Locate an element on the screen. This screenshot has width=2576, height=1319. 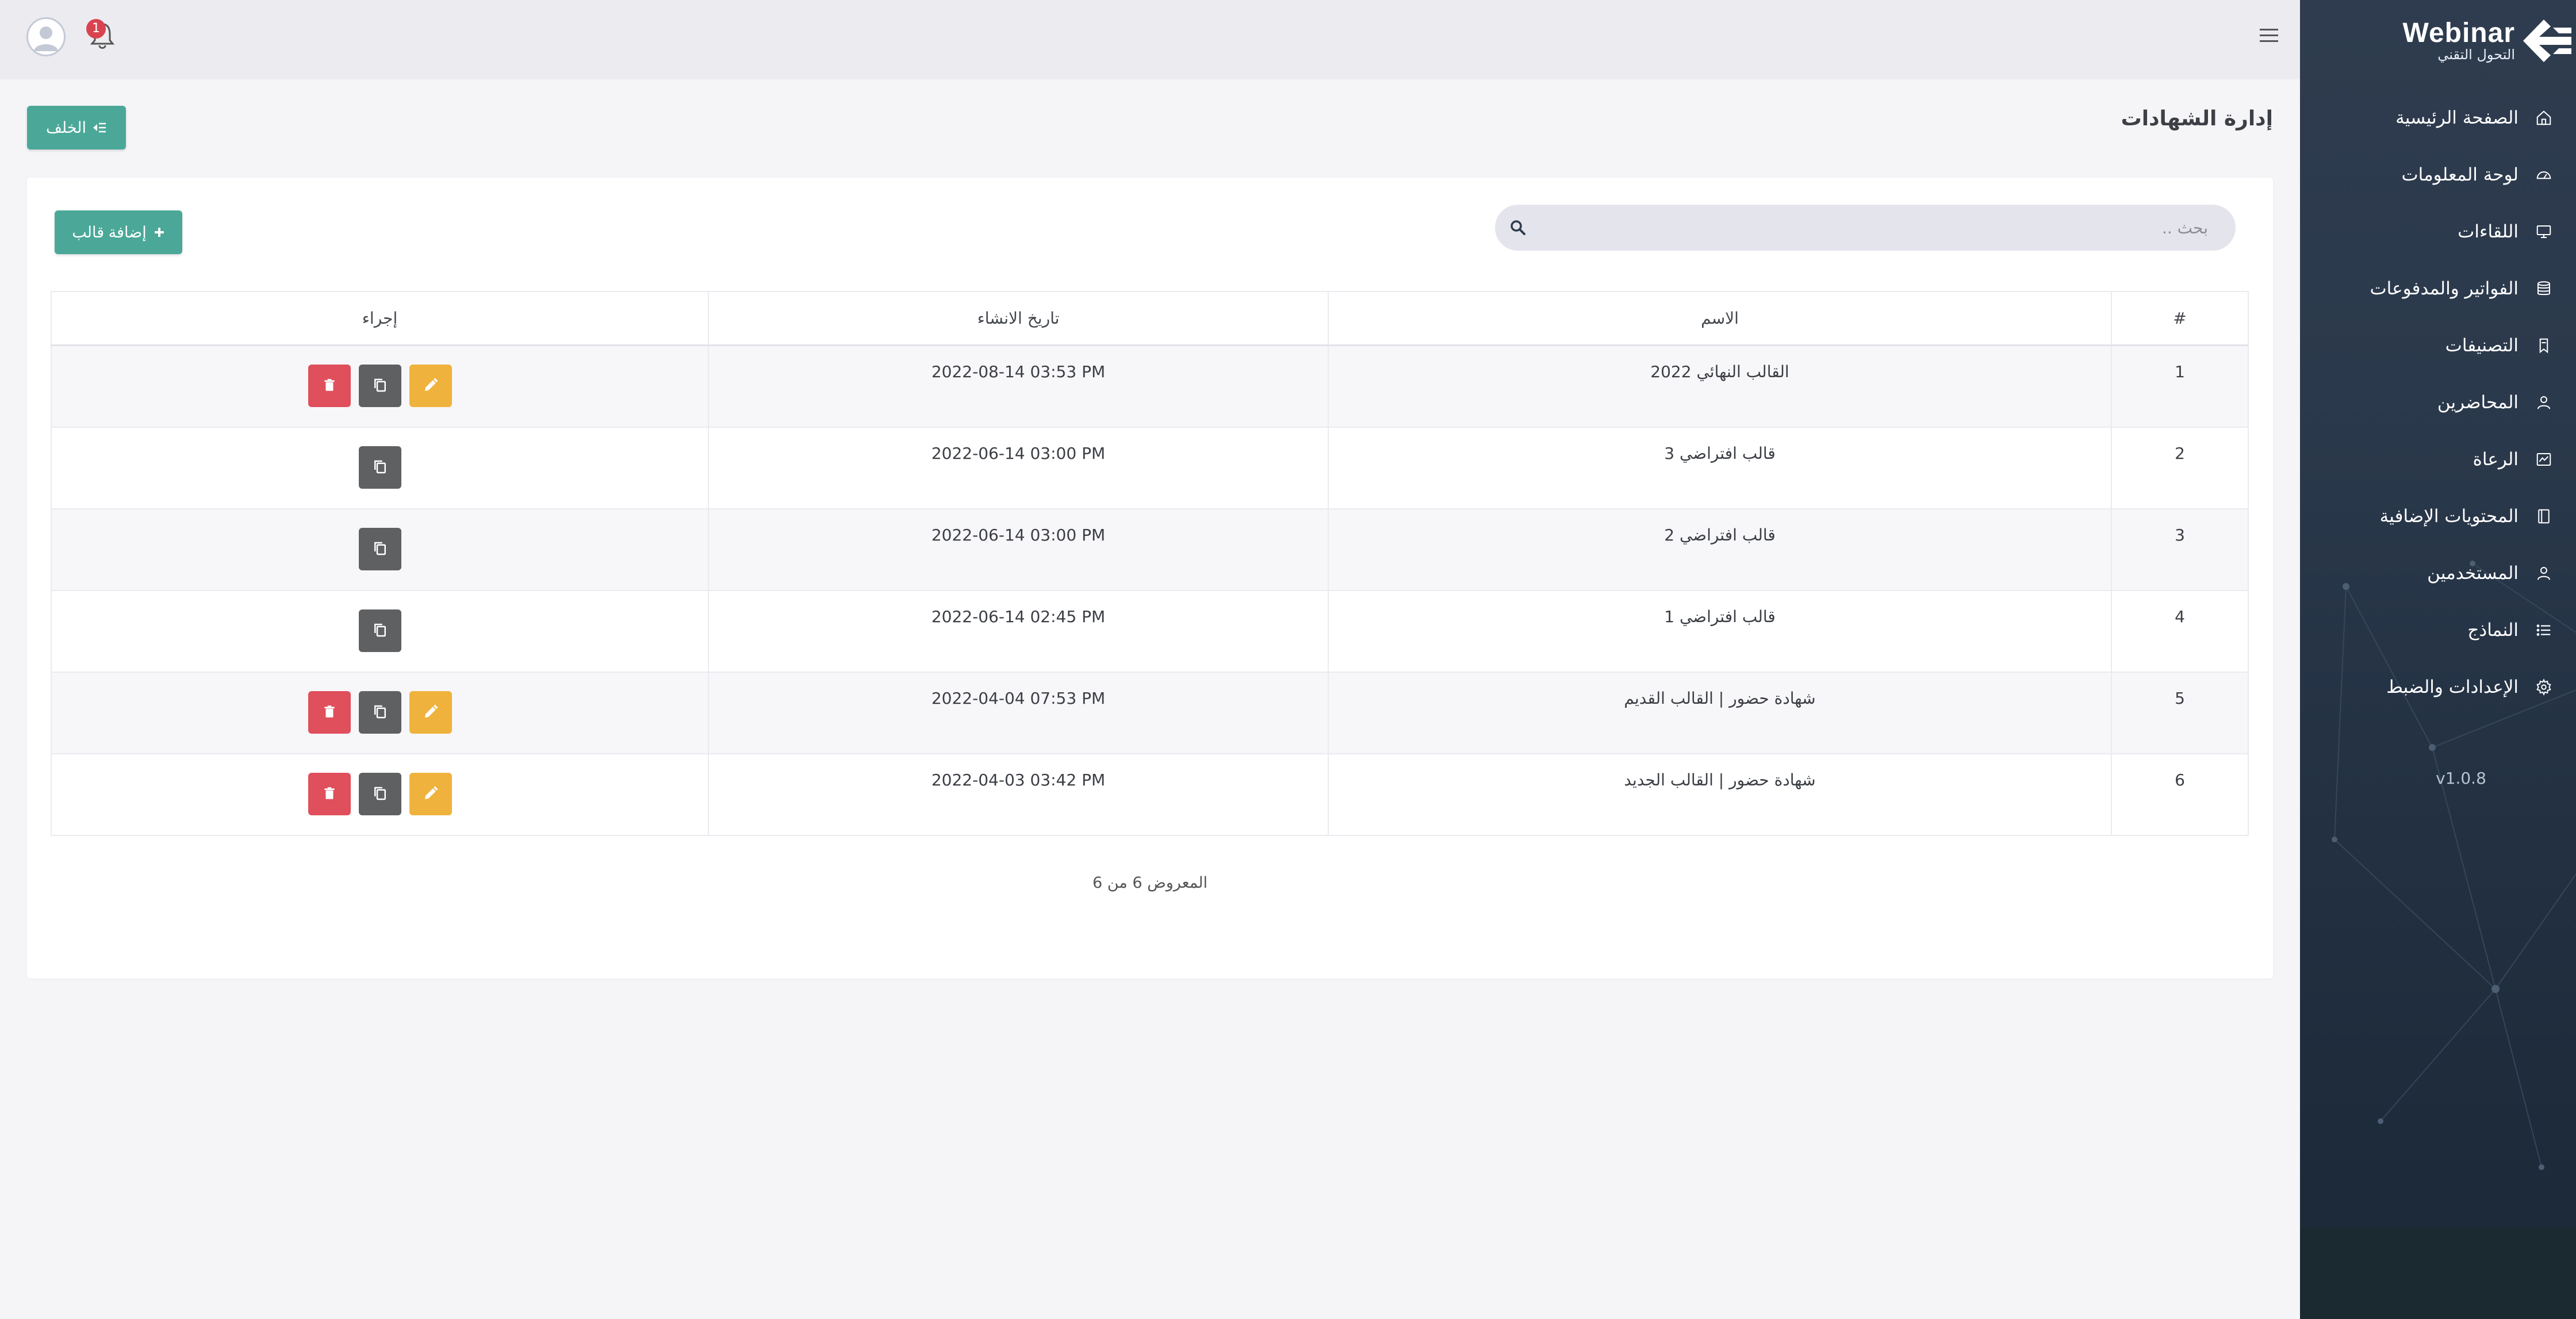
table-row: 2 قالب افتراضي 3 2022-06-14 03:00 PM is located at coordinates (1150, 468).